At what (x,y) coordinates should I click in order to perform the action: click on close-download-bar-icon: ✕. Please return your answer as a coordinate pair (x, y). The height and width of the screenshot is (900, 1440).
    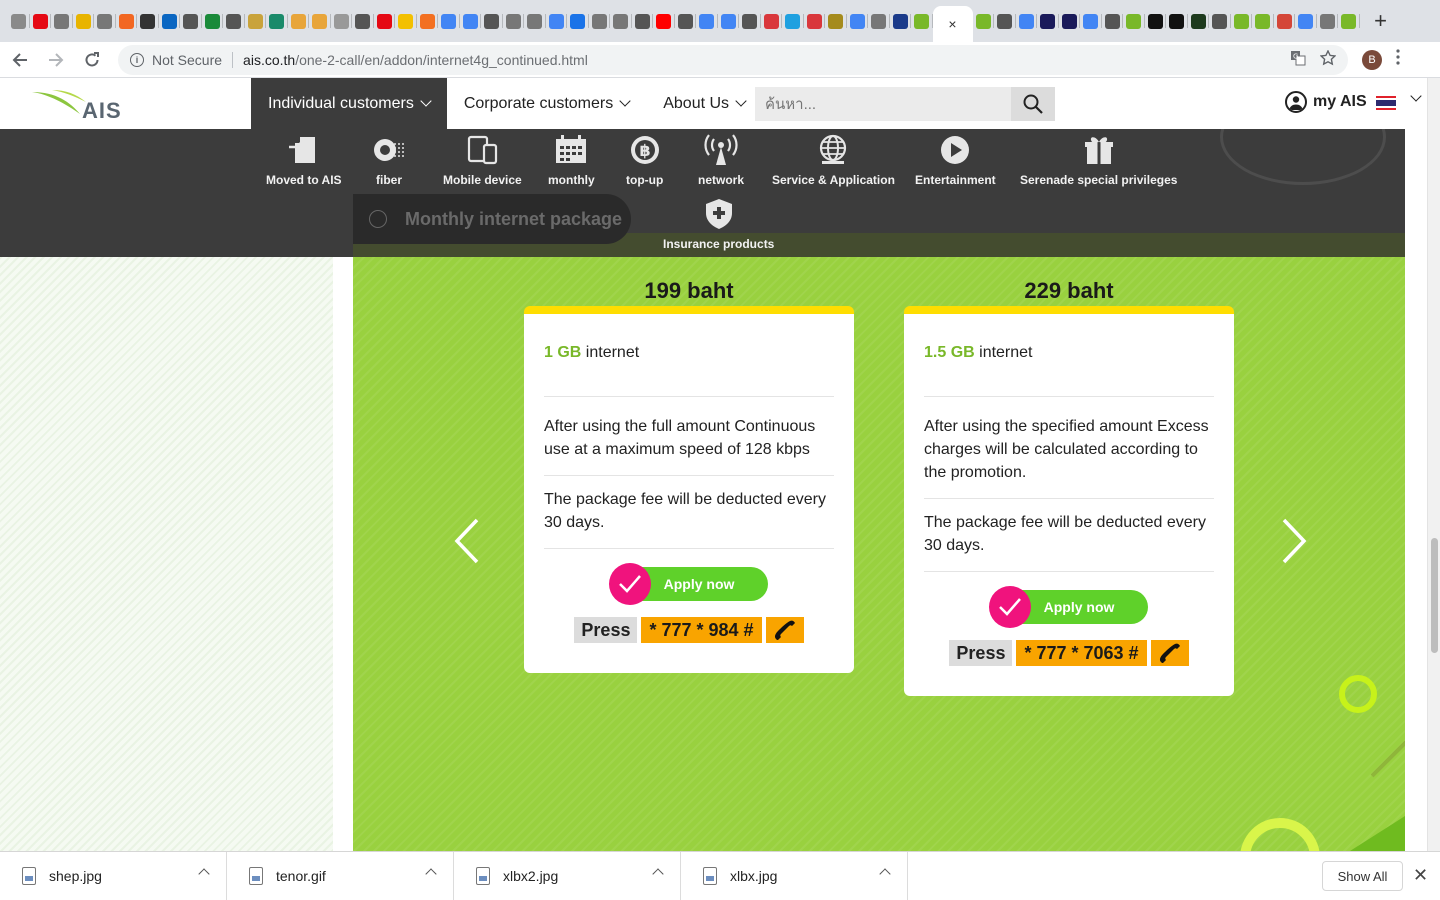
    Looking at the image, I should click on (1420, 875).